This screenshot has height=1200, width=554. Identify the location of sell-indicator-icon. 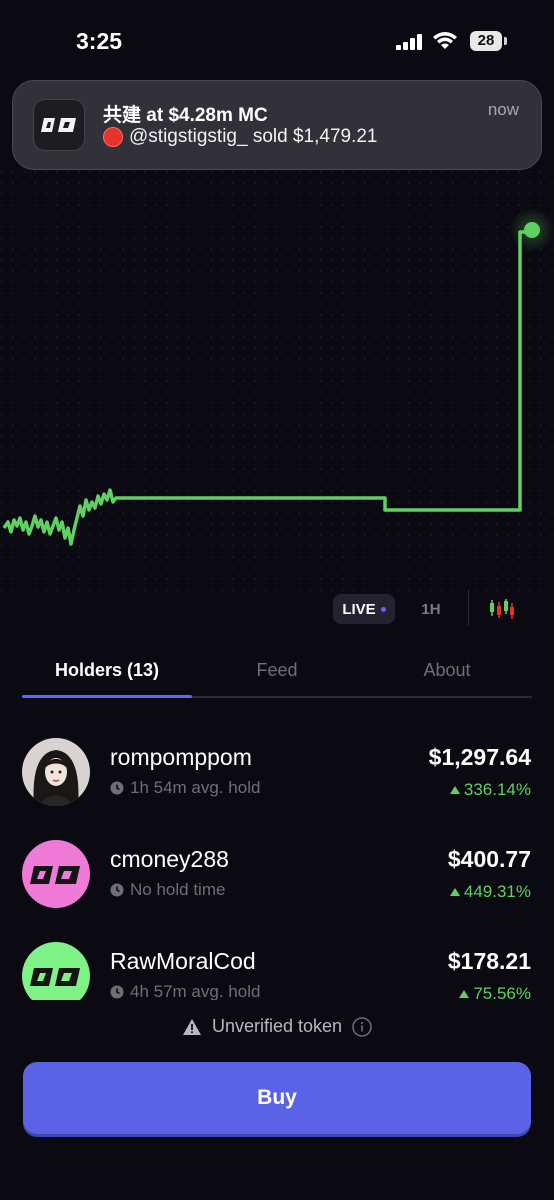
(113, 137).